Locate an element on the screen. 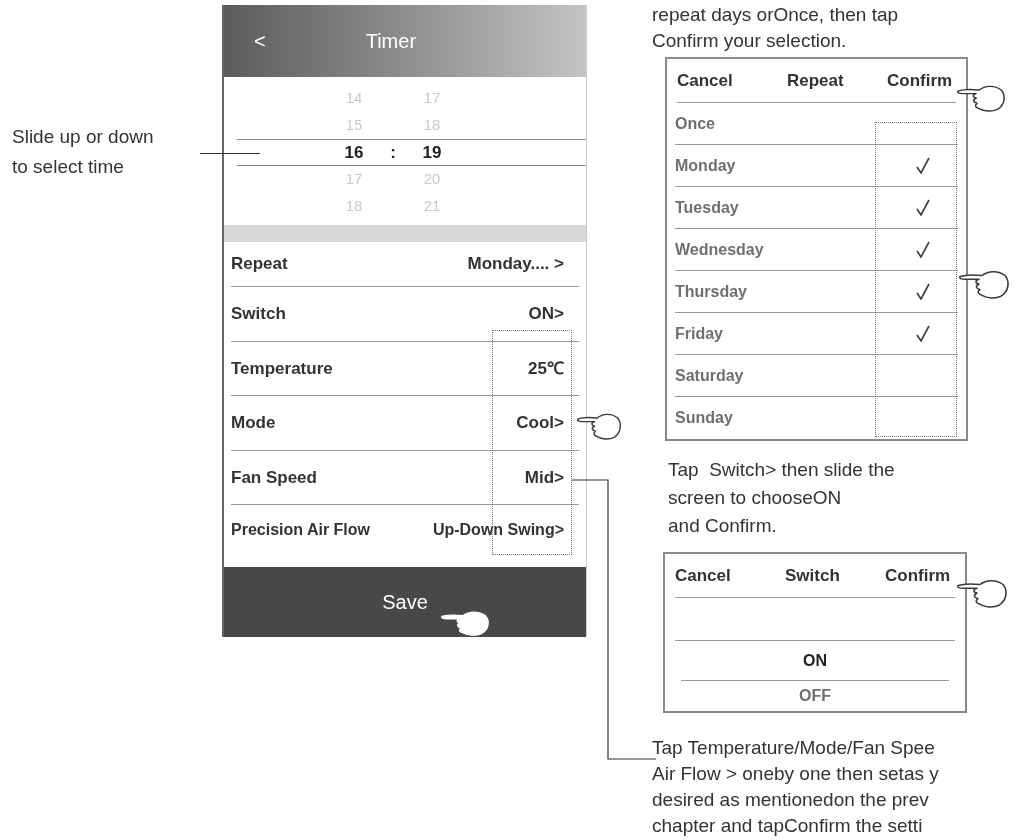 This screenshot has width=1014, height=840. setting-value: 25℃ is located at coordinates (546, 368).